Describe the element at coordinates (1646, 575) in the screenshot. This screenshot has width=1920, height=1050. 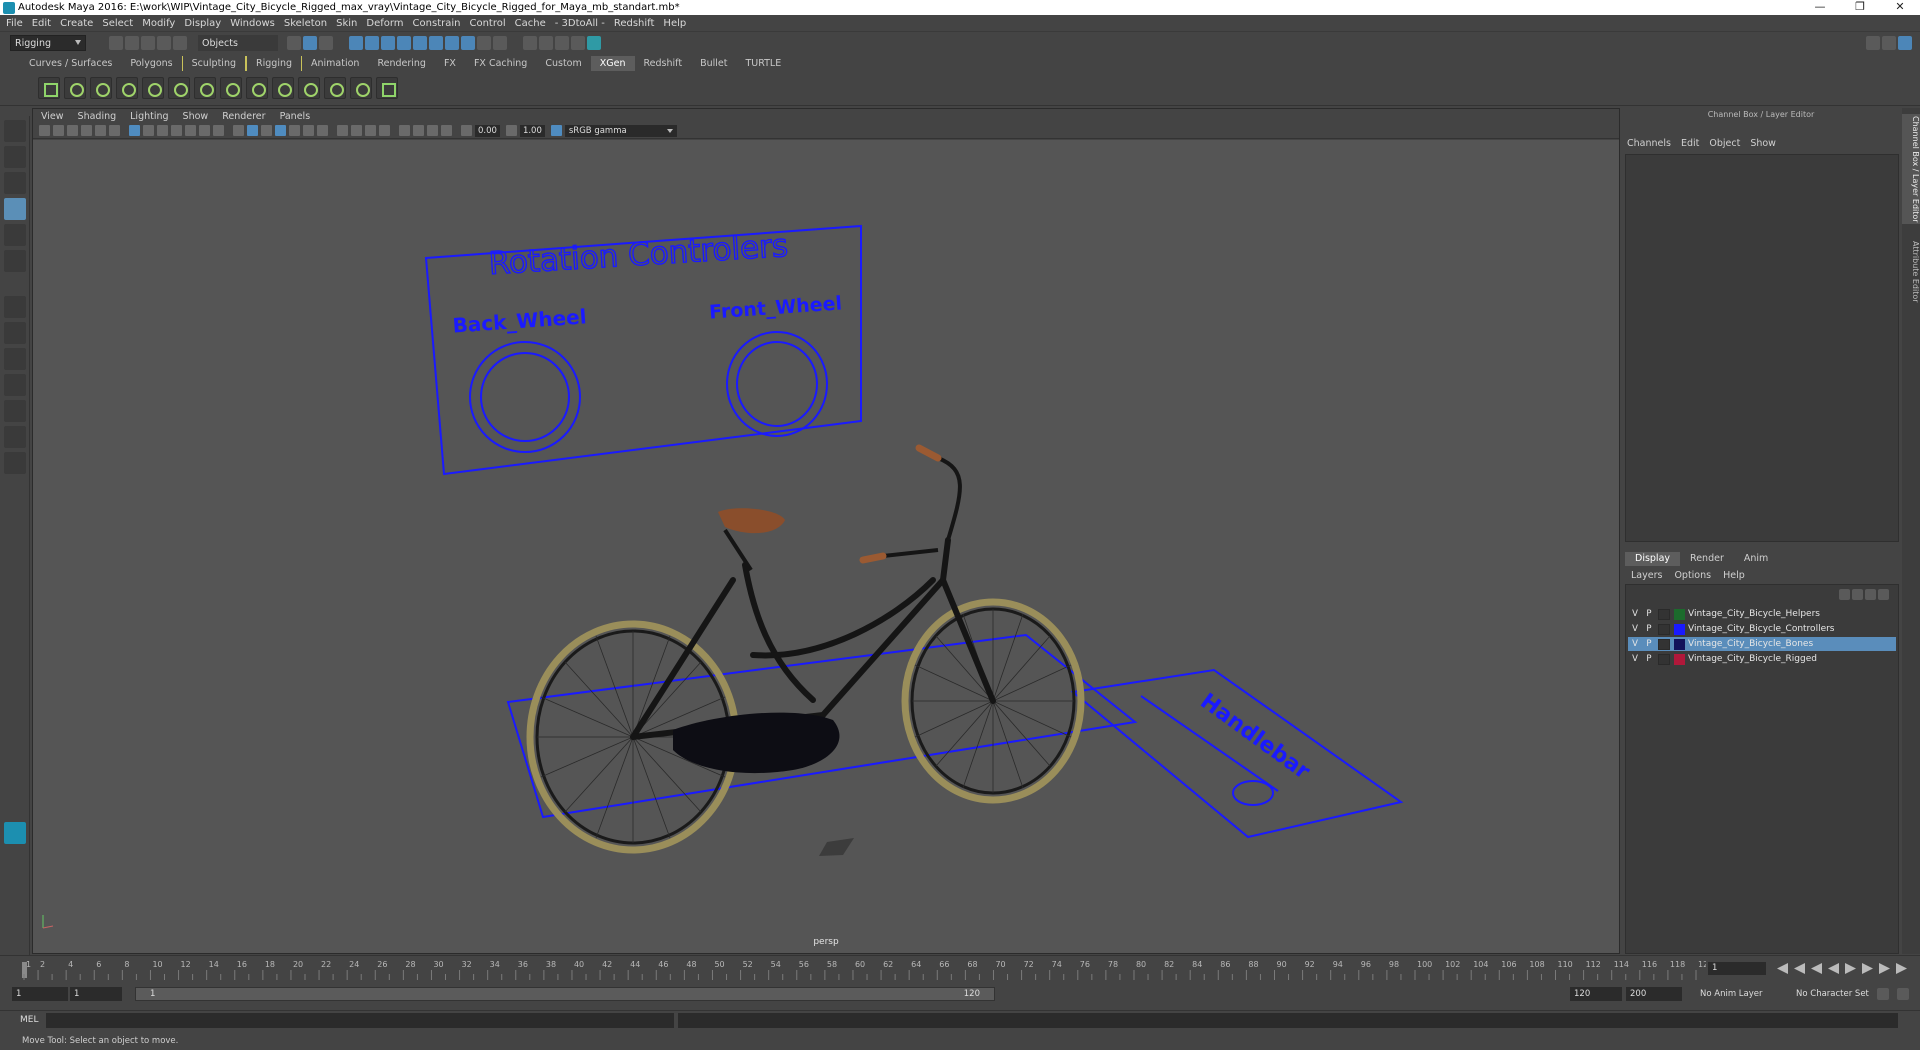
I see `layer-menu-layers: Layers` at that location.